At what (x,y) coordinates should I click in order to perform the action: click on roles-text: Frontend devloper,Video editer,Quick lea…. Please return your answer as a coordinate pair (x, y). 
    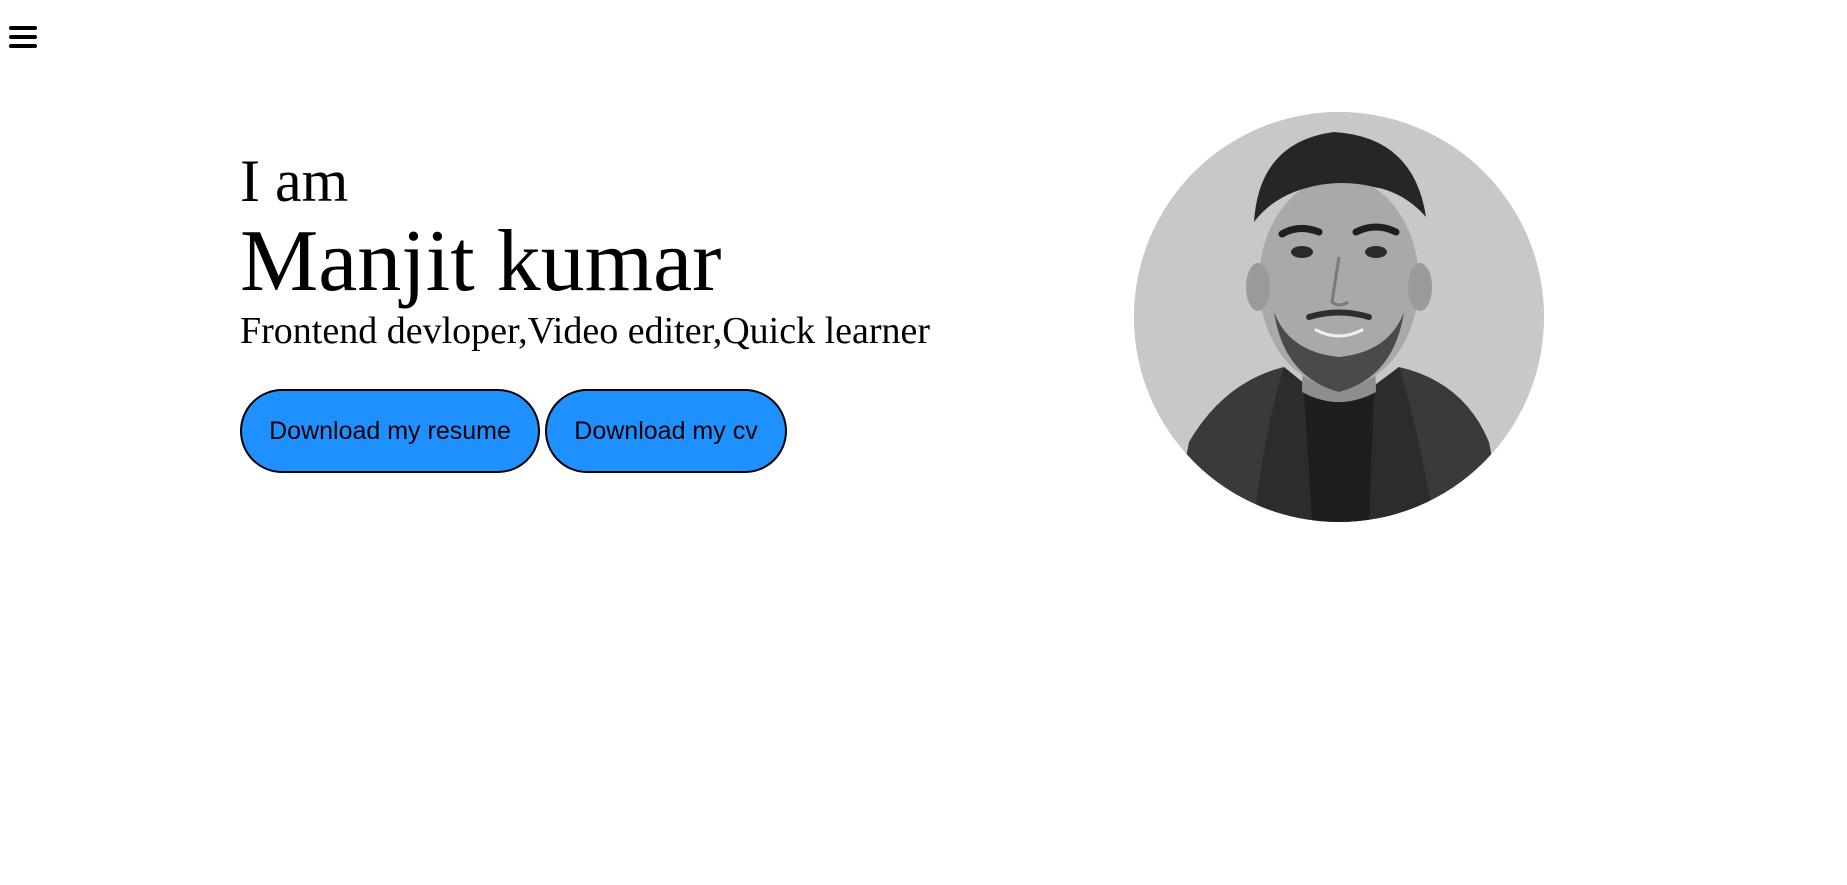
    Looking at the image, I should click on (585, 331).